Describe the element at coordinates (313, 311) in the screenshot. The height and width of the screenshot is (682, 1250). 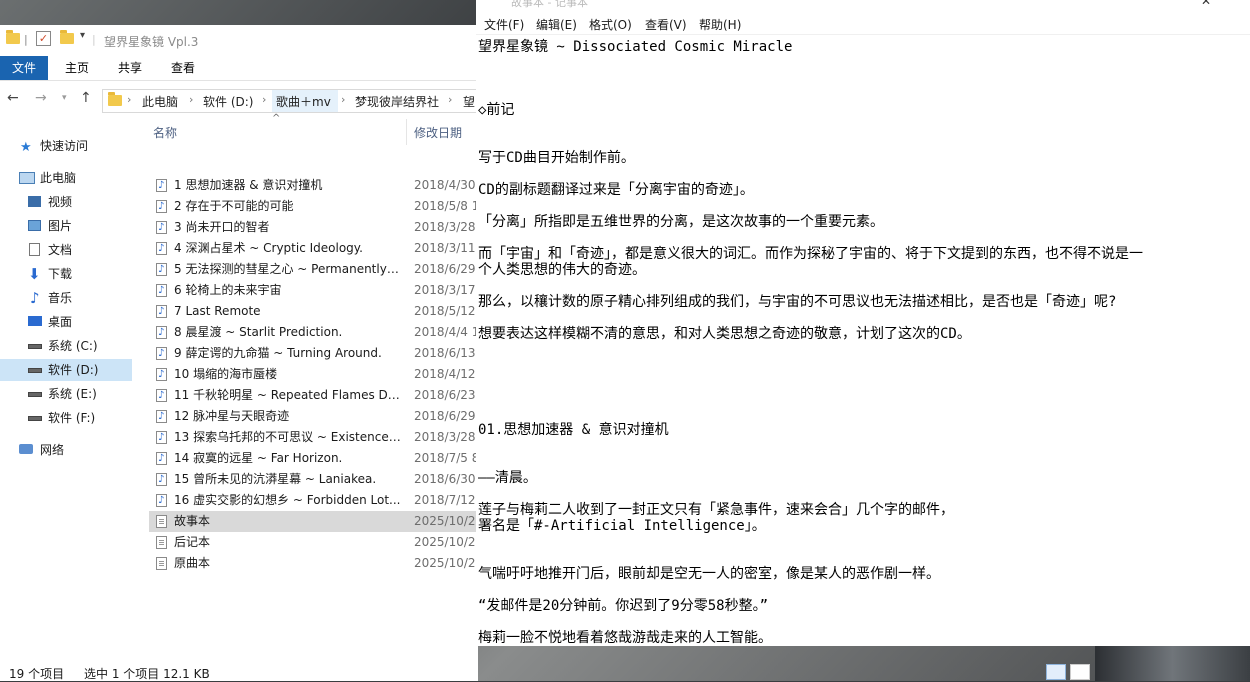
I see `file-row: 7 Last Remote 2018/5/12` at that location.